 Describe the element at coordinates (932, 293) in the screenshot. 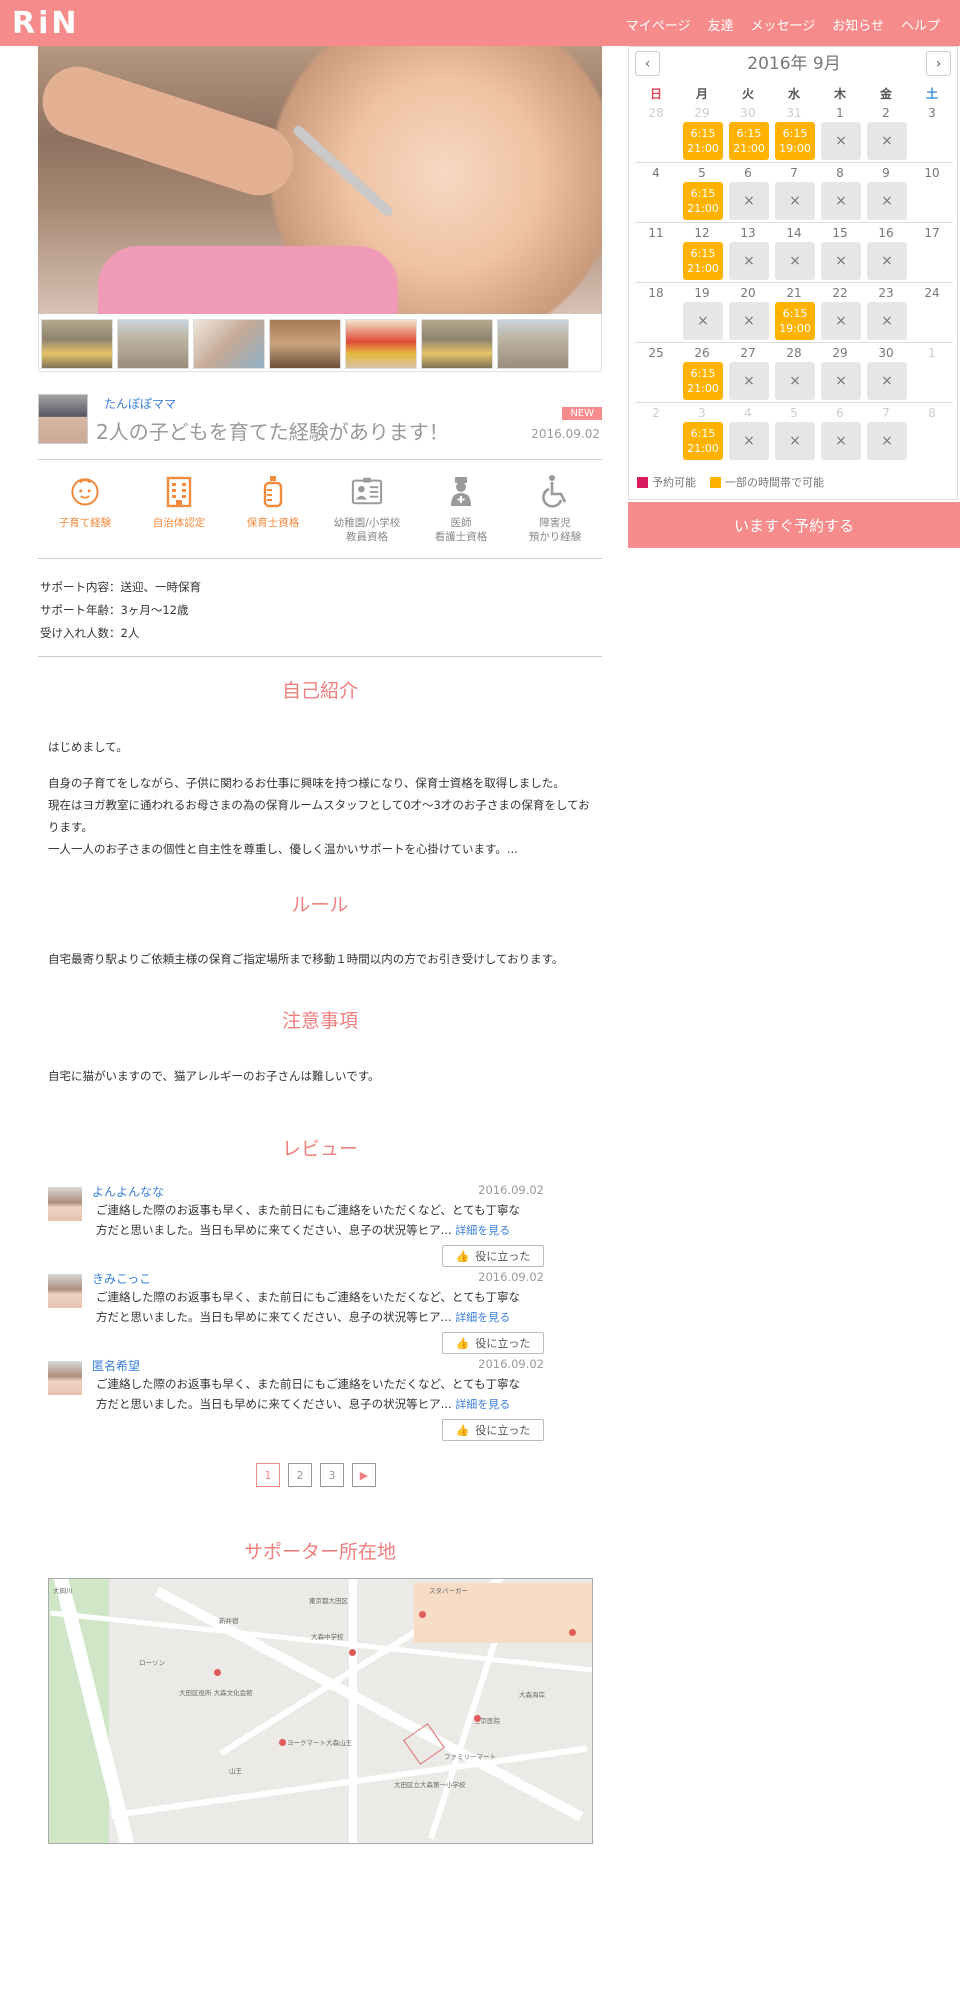

I see `day-number: 24` at that location.